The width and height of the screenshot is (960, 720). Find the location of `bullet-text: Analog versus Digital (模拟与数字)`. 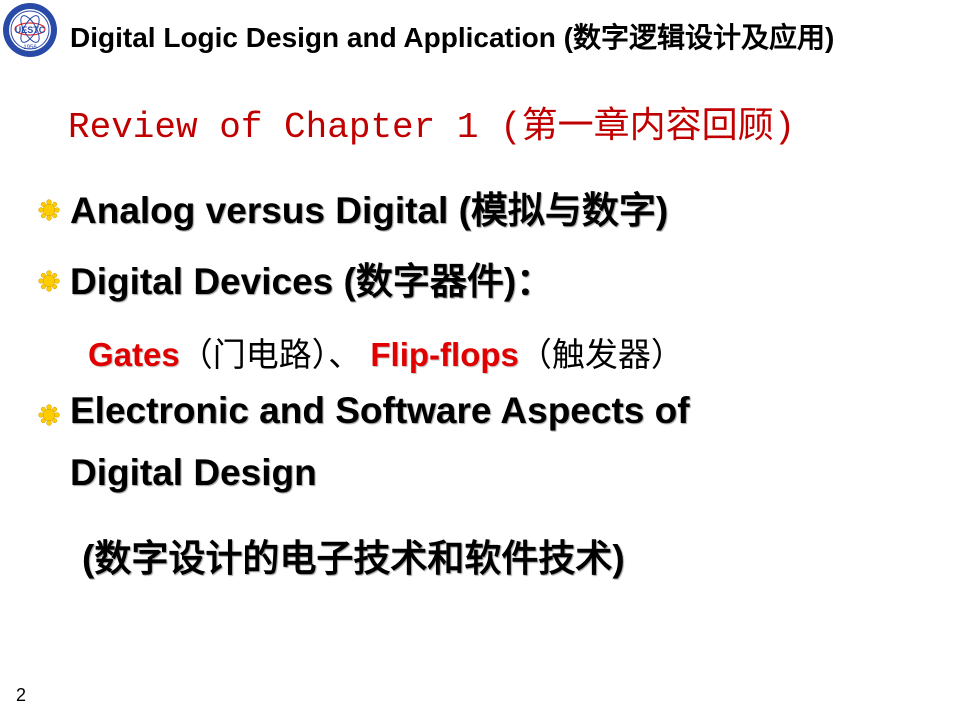

bullet-text: Analog versus Digital (模拟与数字) is located at coordinates (369, 210).